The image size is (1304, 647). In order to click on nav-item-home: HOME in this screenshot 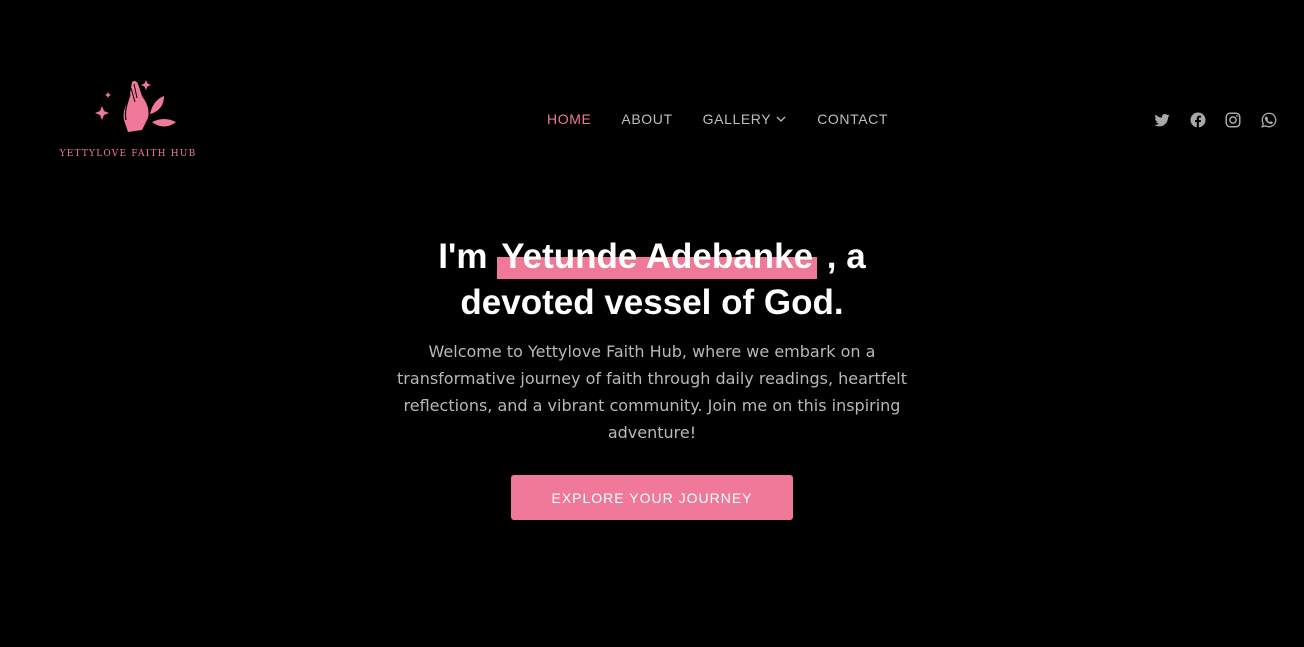, I will do `click(569, 119)`.